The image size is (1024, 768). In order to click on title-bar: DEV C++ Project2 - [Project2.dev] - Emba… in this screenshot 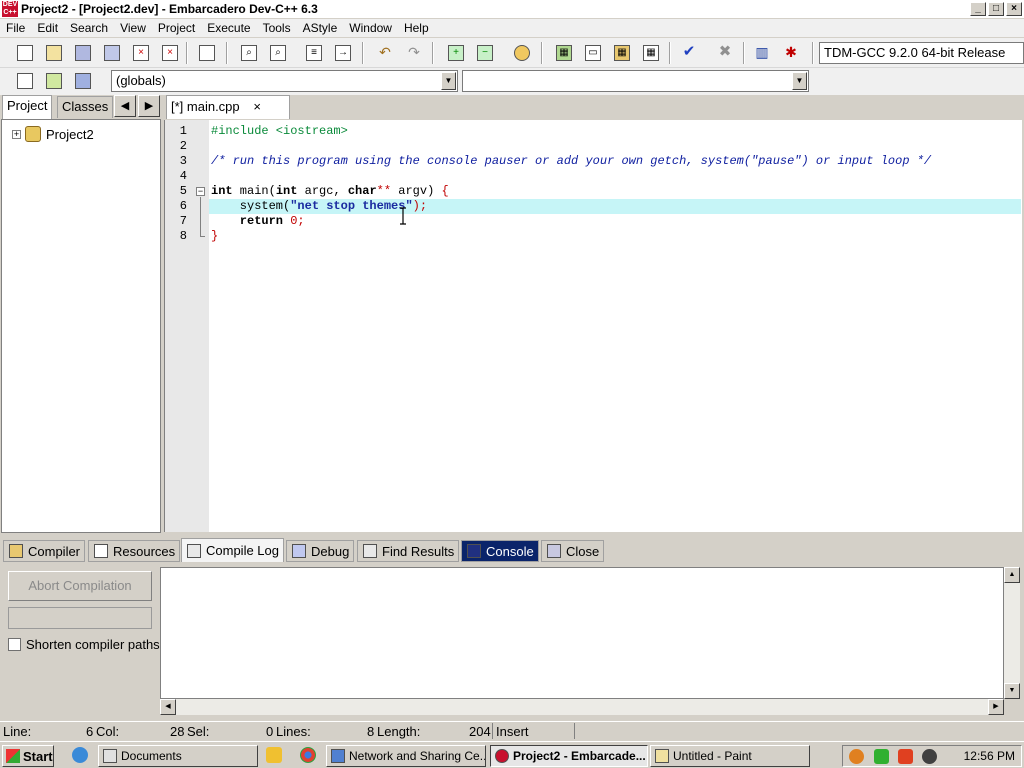, I will do `click(512, 9)`.